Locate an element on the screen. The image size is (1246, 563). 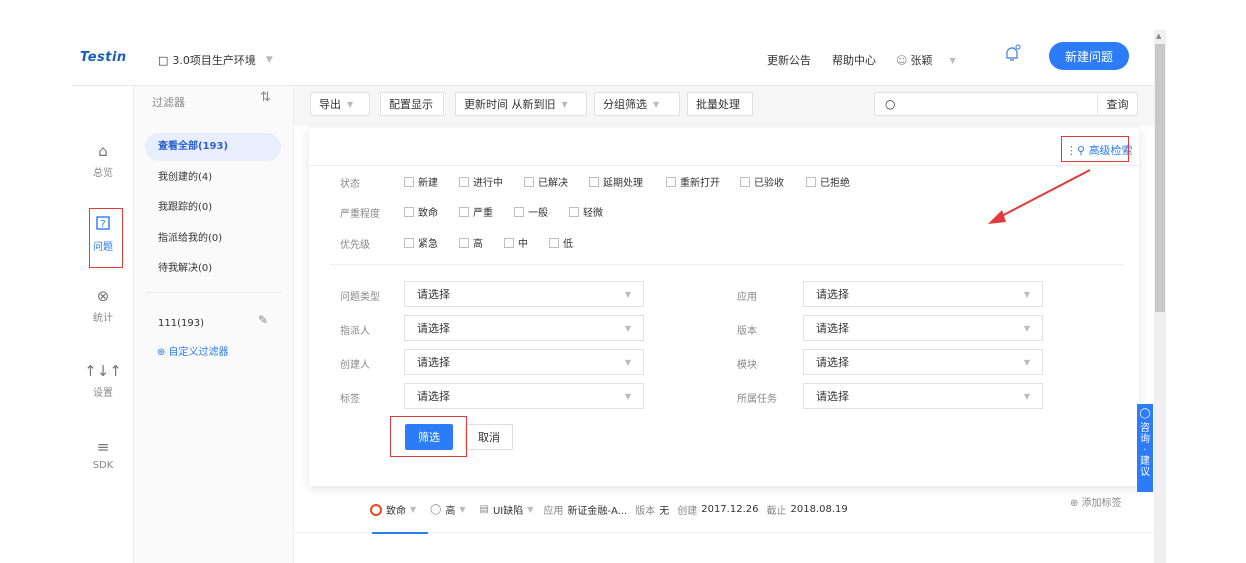
user-menu: ☺ 张颖 ▼ is located at coordinates (926, 60).